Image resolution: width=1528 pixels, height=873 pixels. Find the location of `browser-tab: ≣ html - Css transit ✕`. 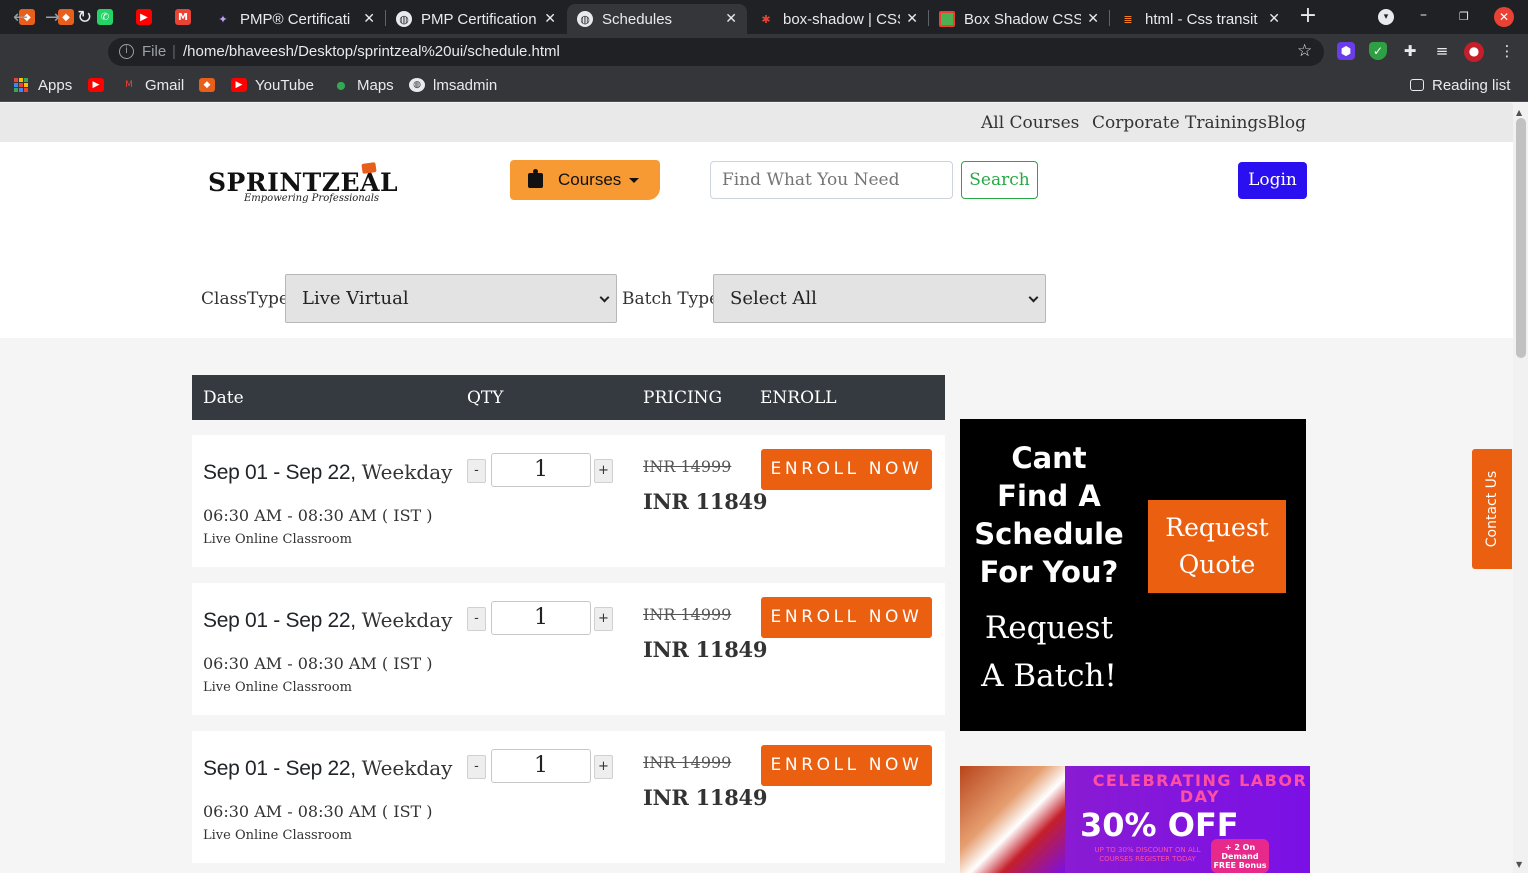

browser-tab: ≣ html - Css transit ✕ is located at coordinates (1200, 19).